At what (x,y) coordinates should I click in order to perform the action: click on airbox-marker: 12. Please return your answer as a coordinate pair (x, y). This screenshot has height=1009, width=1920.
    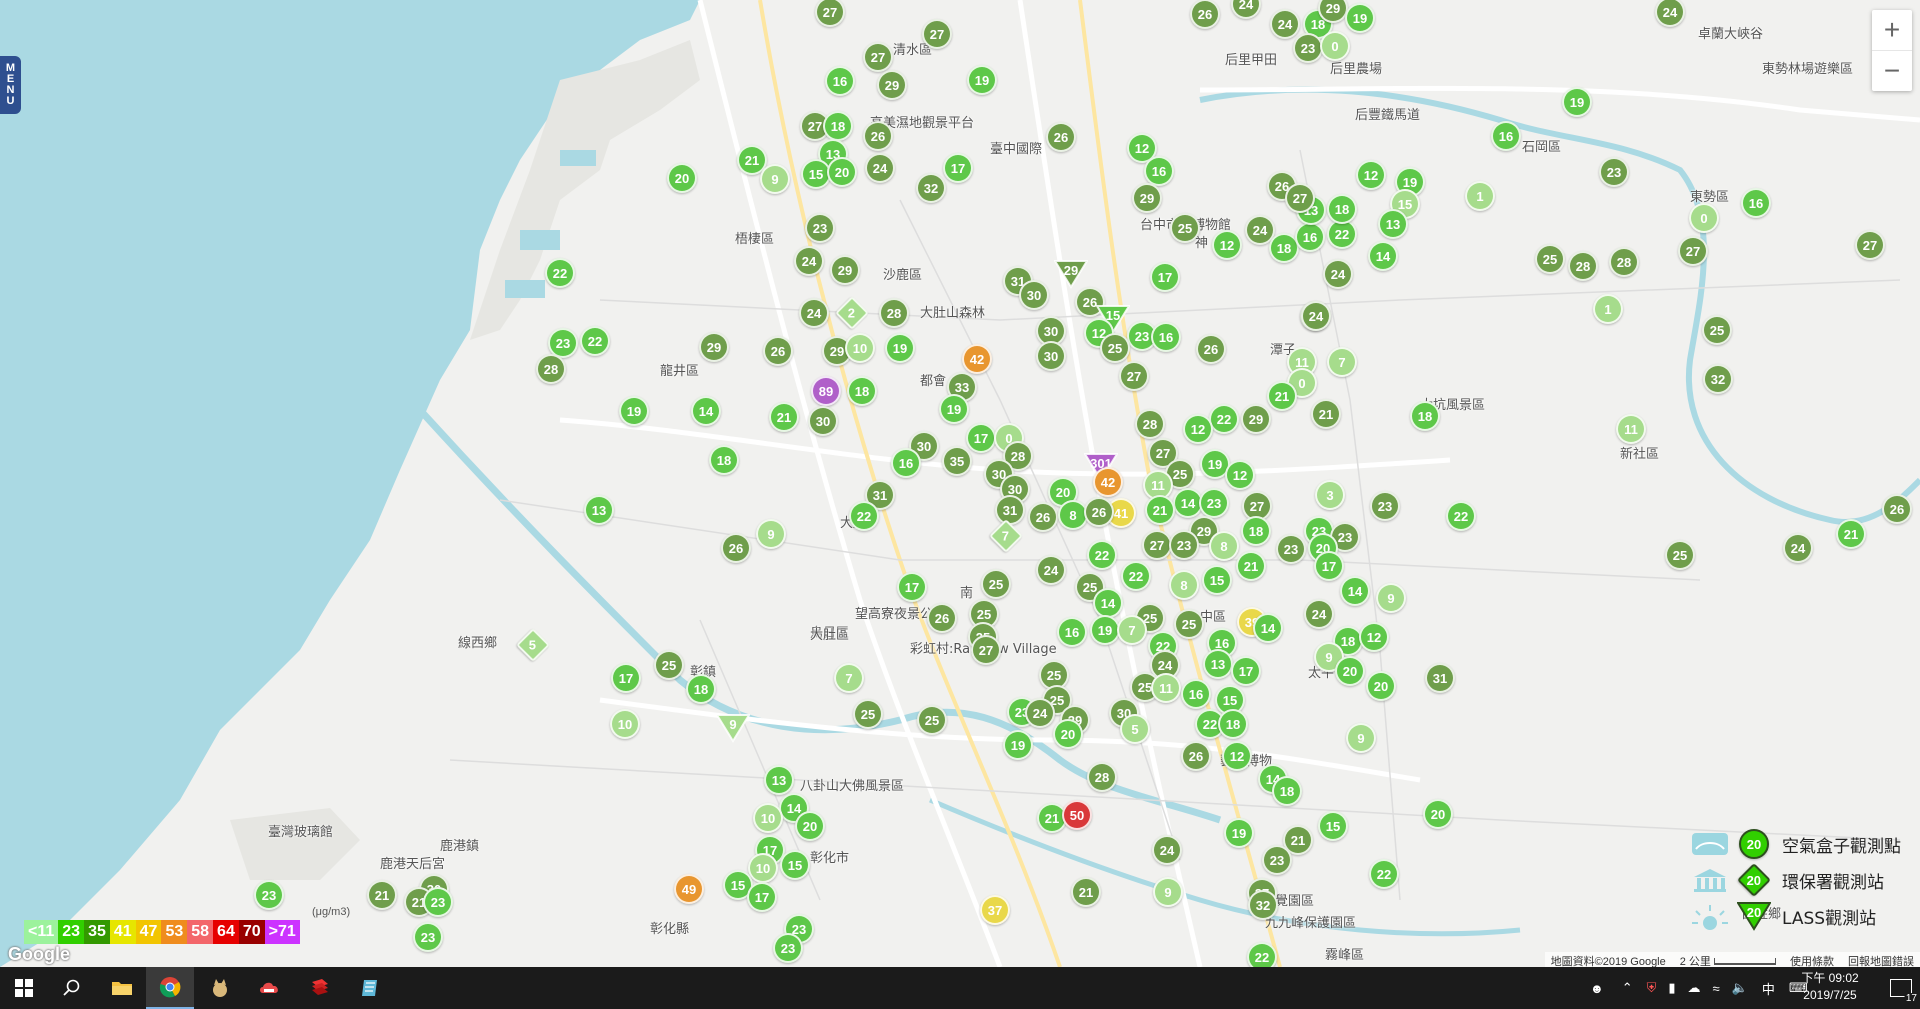
    Looking at the image, I should click on (1237, 756).